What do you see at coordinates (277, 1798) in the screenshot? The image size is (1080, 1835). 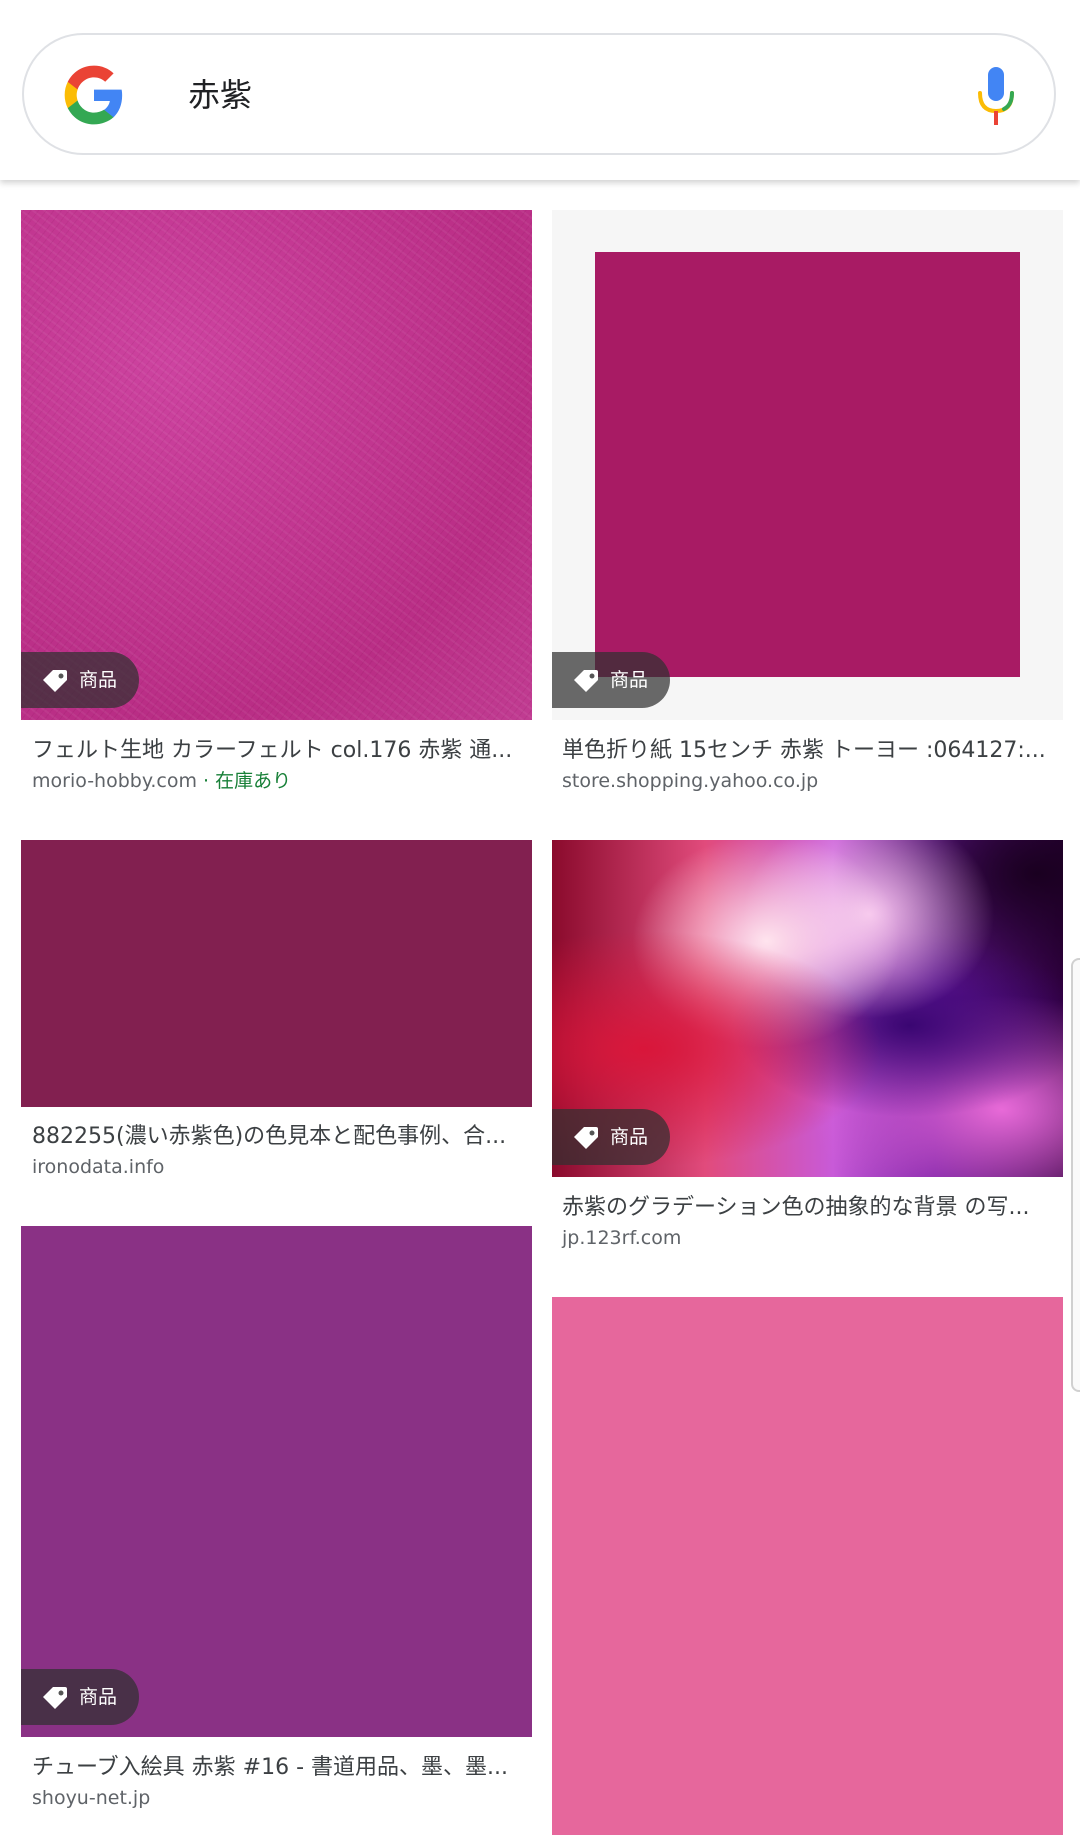 I see `result-domain: shoyu-net.jp` at bounding box center [277, 1798].